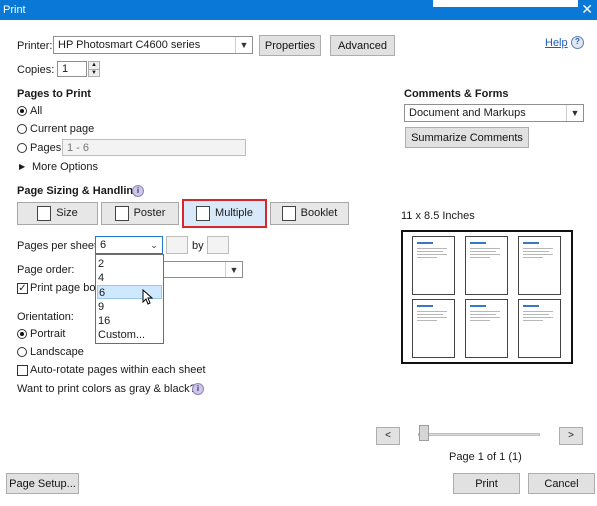 The width and height of the screenshot is (597, 506). What do you see at coordinates (118, 370) in the screenshot?
I see `auto-rotate-label: Auto-rotate pages within each sheet` at bounding box center [118, 370].